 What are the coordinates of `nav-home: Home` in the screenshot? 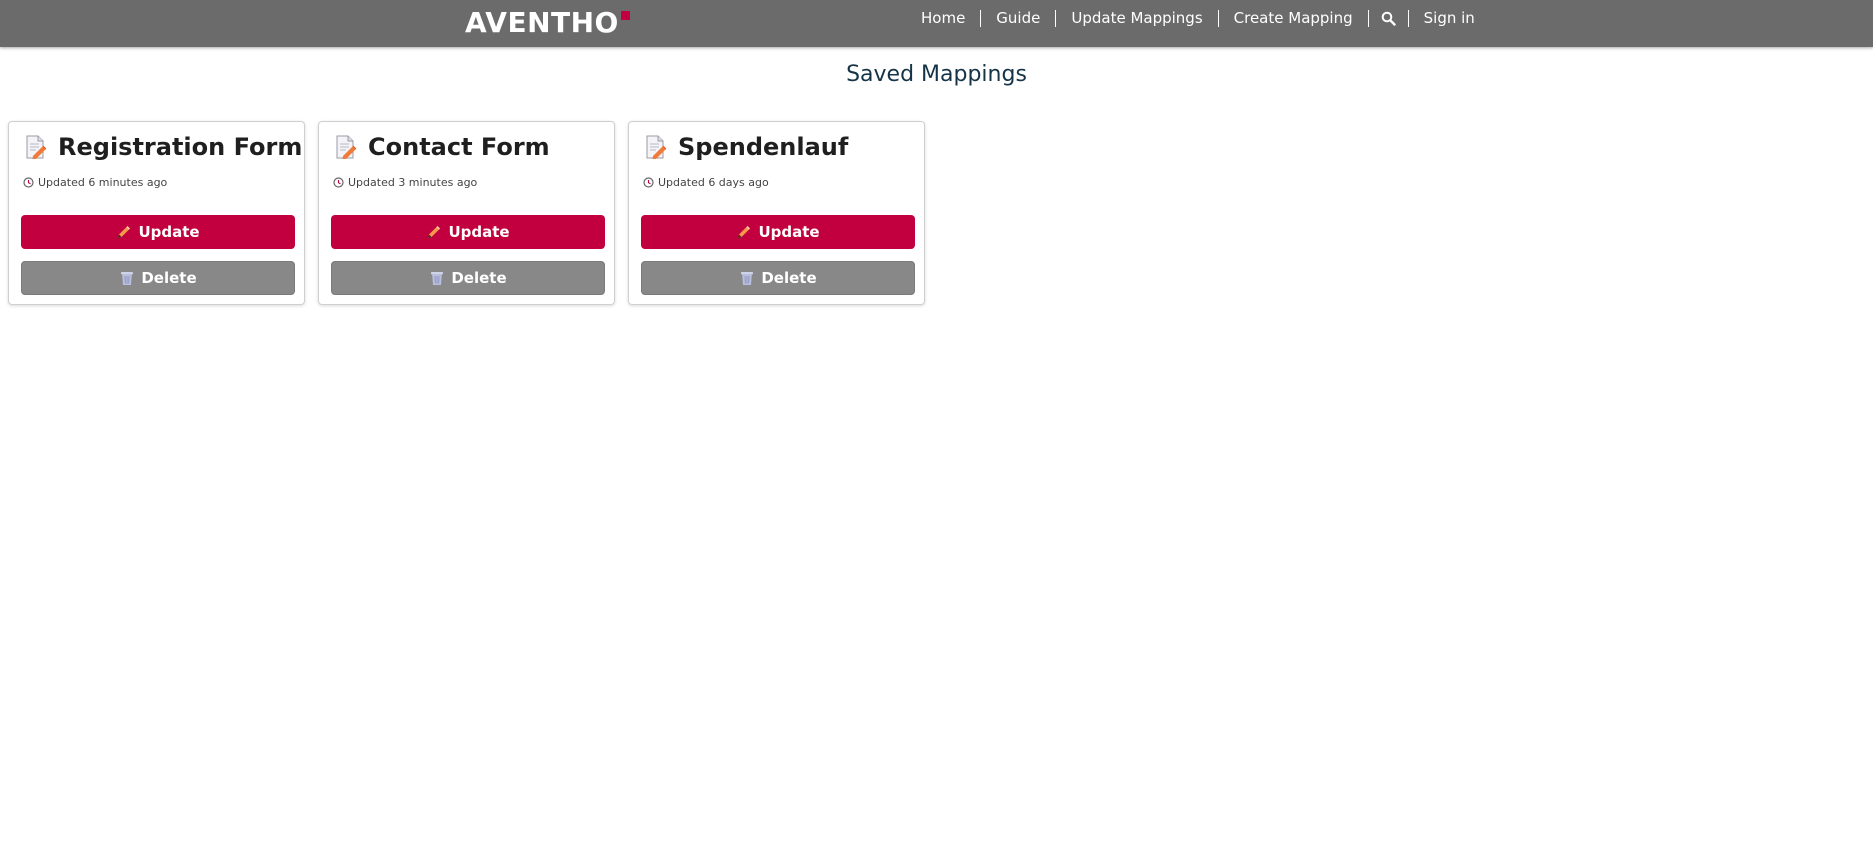 It's located at (943, 18).